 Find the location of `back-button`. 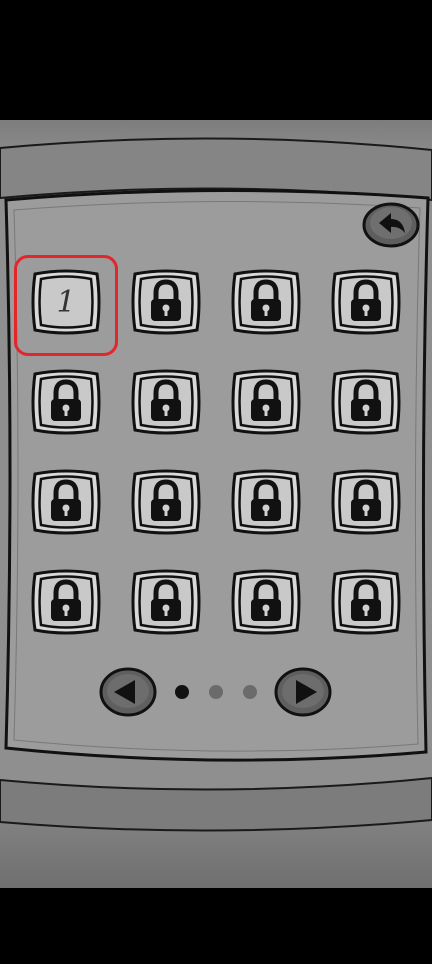

back-button is located at coordinates (391, 225).